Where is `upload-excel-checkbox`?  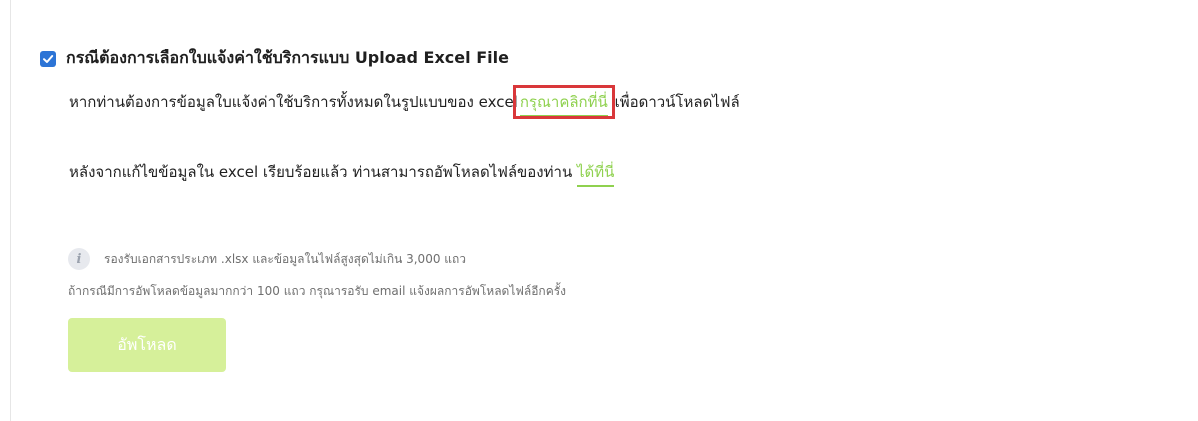 upload-excel-checkbox is located at coordinates (48, 58).